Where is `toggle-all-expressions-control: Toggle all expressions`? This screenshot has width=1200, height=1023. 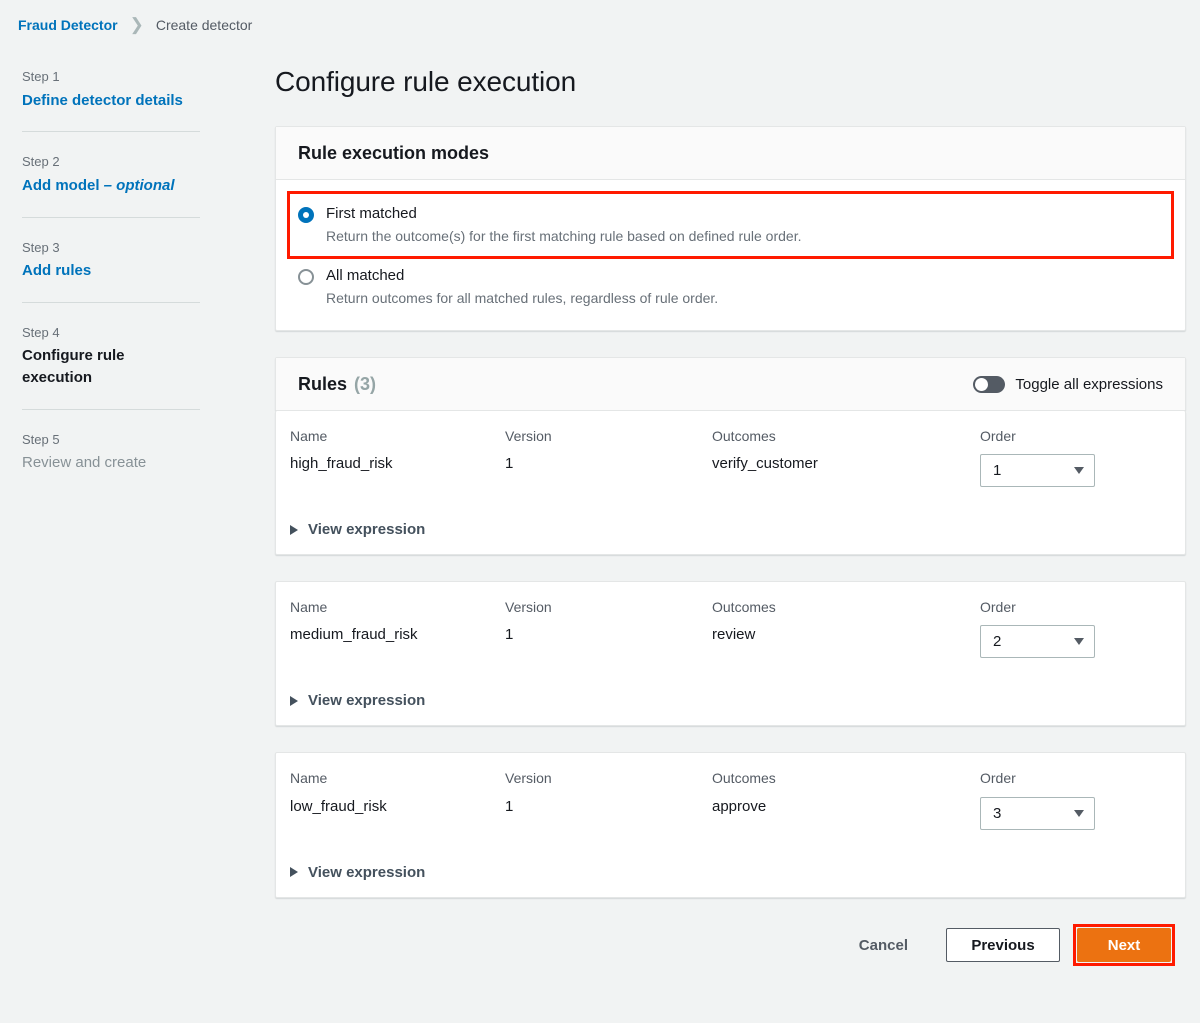 toggle-all-expressions-control: Toggle all expressions is located at coordinates (1068, 385).